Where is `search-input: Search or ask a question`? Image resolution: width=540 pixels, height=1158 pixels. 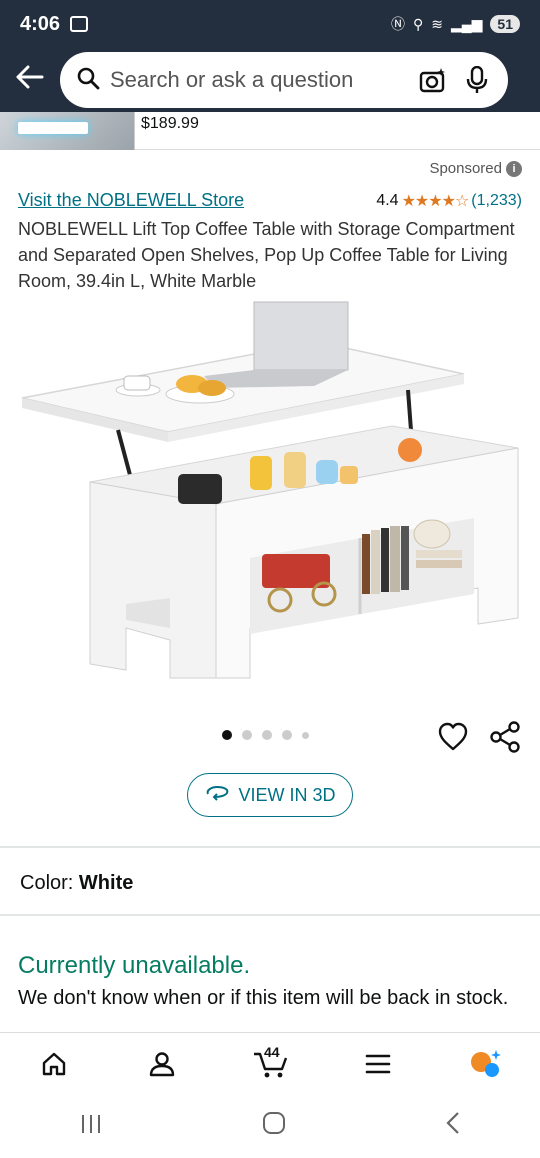
search-input: Search or ask a question is located at coordinates (258, 80).